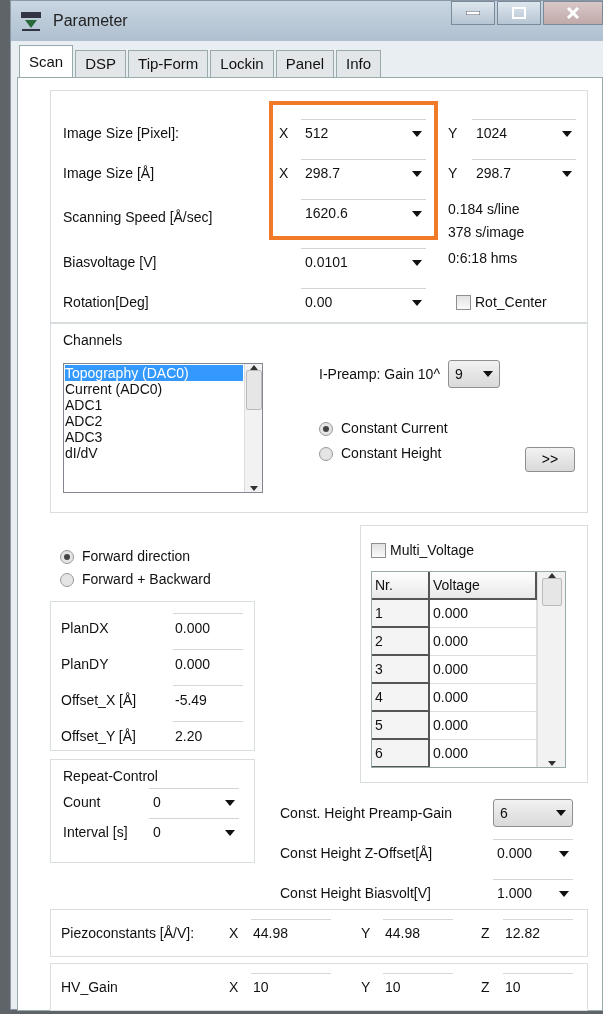 The height and width of the screenshot is (1014, 603). What do you see at coordinates (363, 213) in the screenshot?
I see `dropdown: 1620.6` at bounding box center [363, 213].